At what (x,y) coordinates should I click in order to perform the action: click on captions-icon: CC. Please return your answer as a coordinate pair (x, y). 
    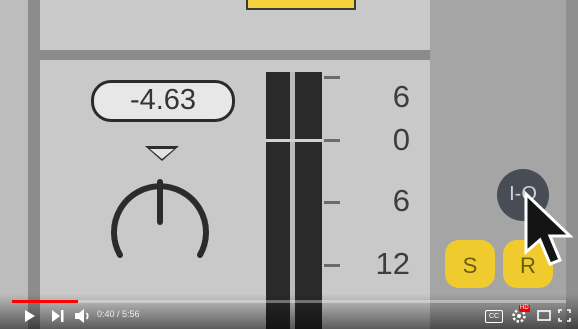
    Looking at the image, I should click on (494, 316).